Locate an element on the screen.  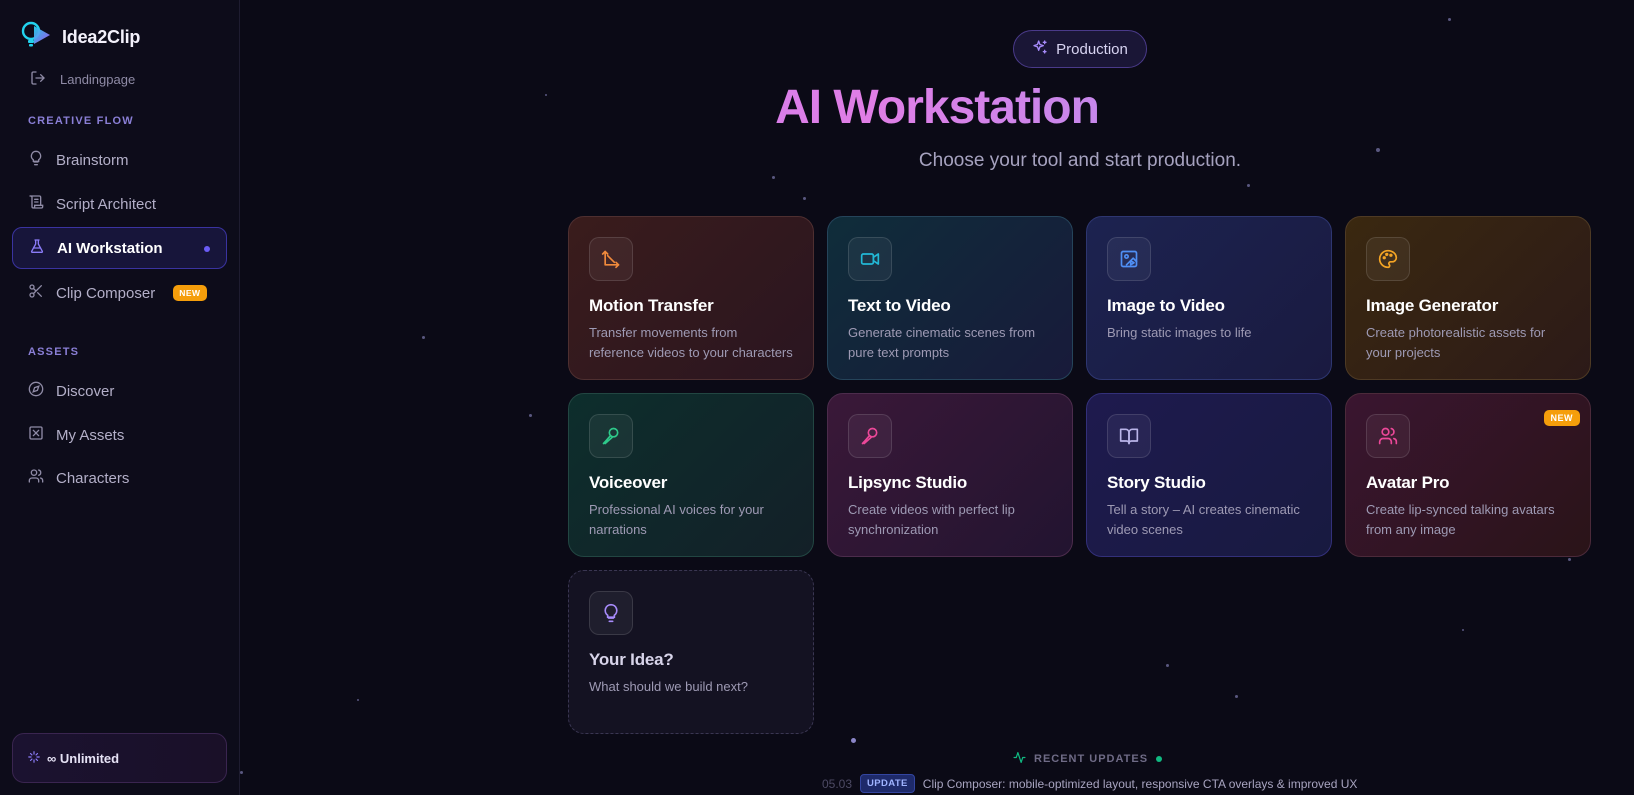
plan-label: ∞ Unlimited is located at coordinates (83, 758).